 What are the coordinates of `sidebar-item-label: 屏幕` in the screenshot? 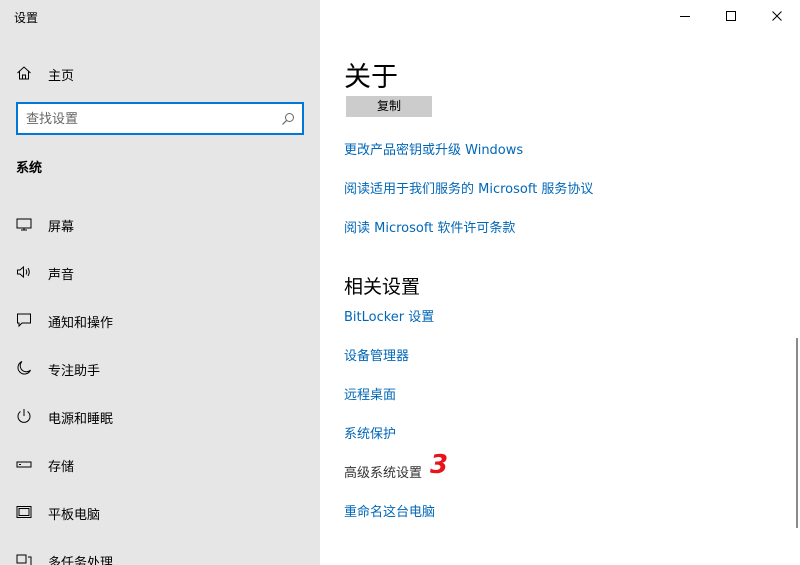 It's located at (61, 227).